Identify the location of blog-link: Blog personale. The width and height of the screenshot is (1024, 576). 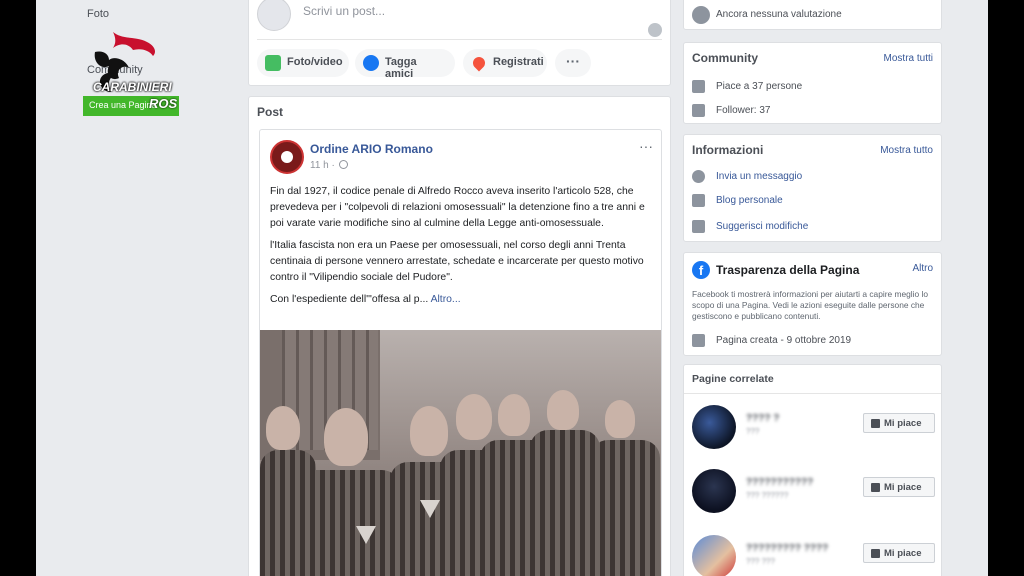
(749, 200).